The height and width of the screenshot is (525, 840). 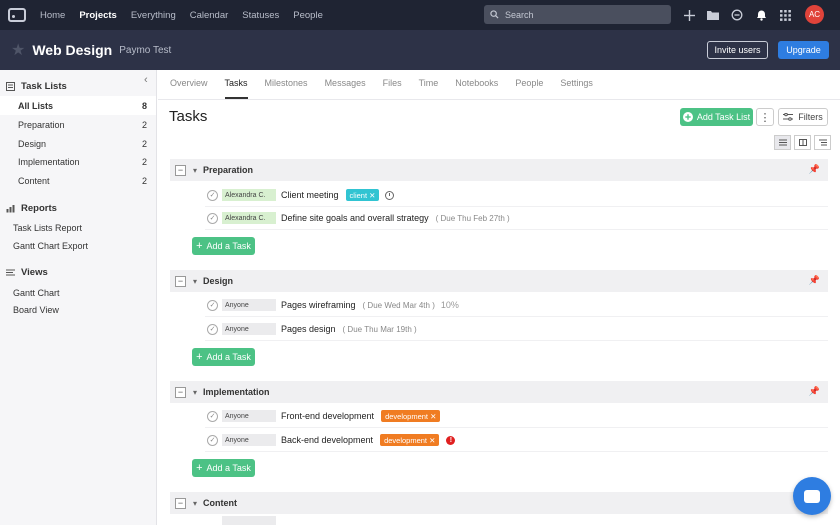 I want to click on nav-statuses: Statuses, so click(x=260, y=15).